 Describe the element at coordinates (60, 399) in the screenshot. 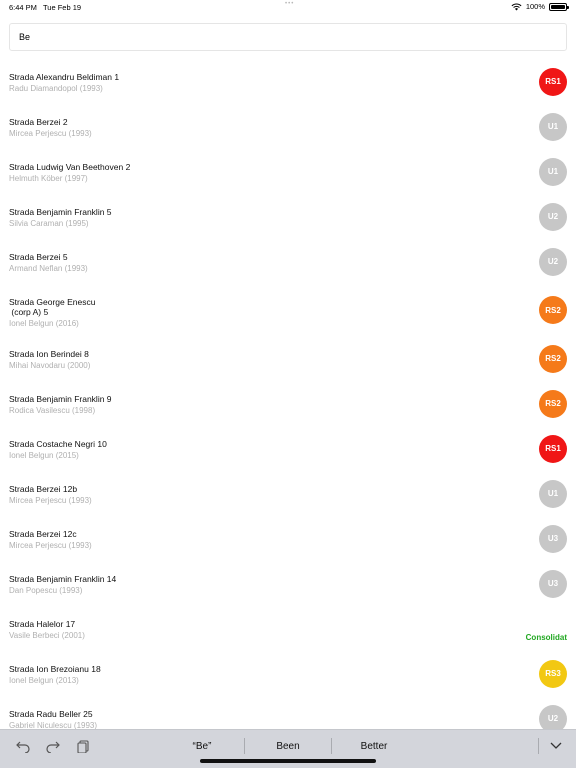

I see `street-name: Strada Benjamin Franklin 9` at that location.